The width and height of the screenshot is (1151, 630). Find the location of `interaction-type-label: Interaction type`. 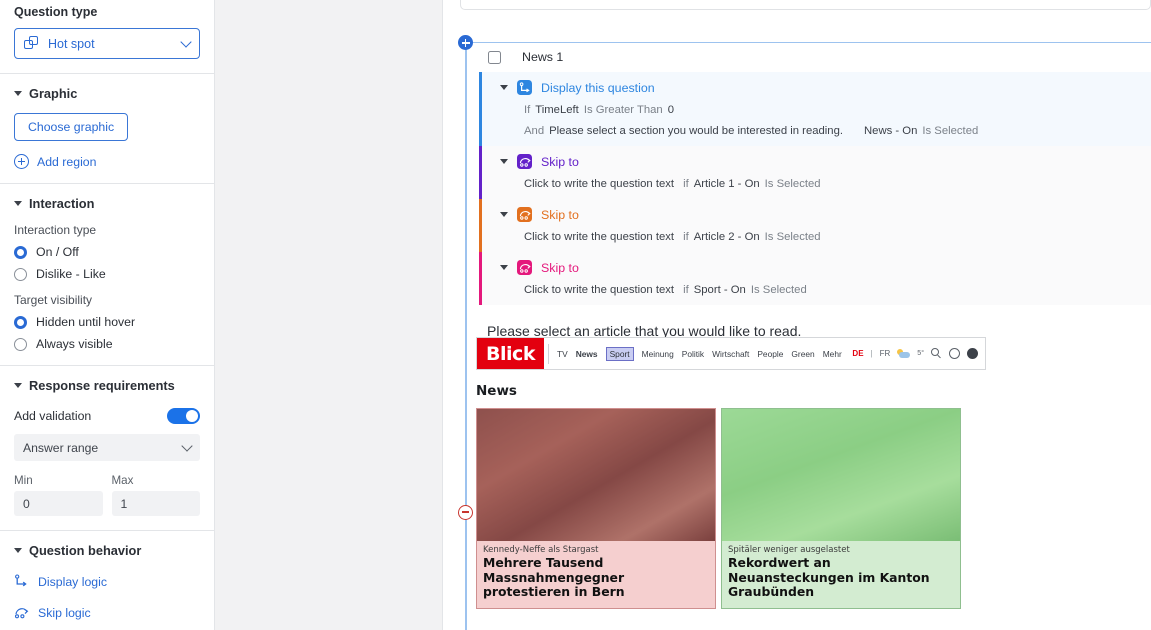

interaction-type-label: Interaction type is located at coordinates (55, 230).